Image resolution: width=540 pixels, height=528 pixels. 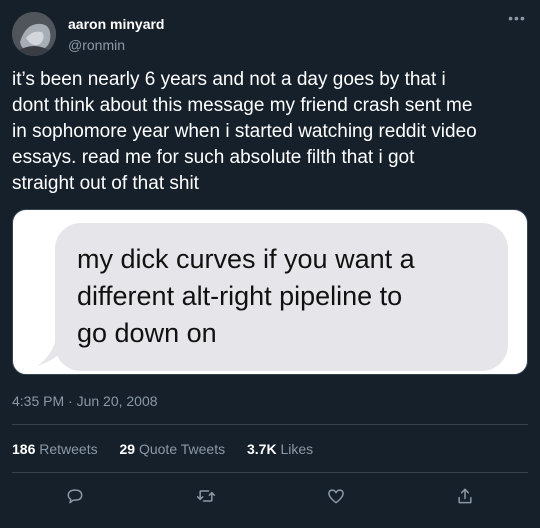 I want to click on more-options-icon: •••, so click(x=517, y=20).